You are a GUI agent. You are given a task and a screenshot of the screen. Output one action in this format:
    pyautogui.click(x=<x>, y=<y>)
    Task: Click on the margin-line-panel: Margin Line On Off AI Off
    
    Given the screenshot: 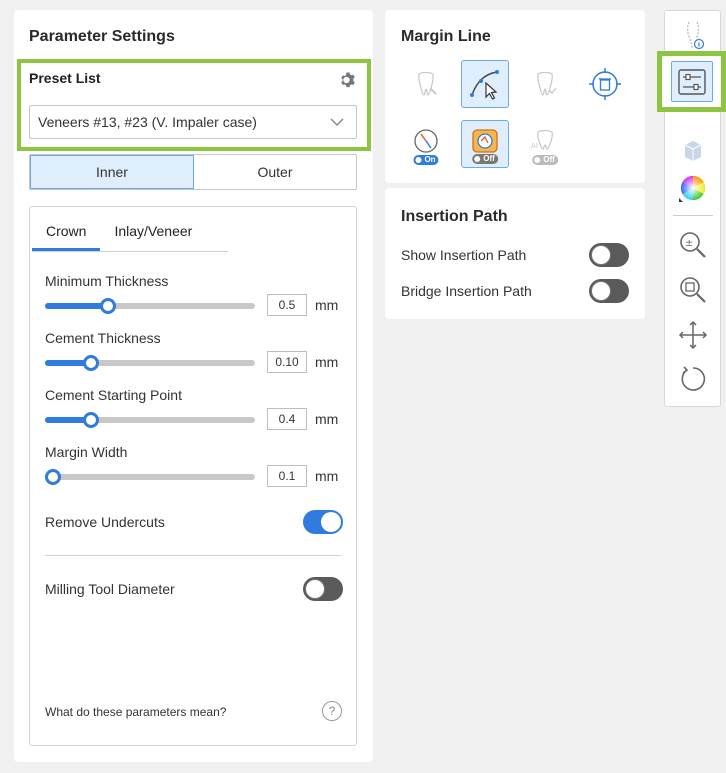 What is the action you would take?
    pyautogui.click(x=515, y=96)
    